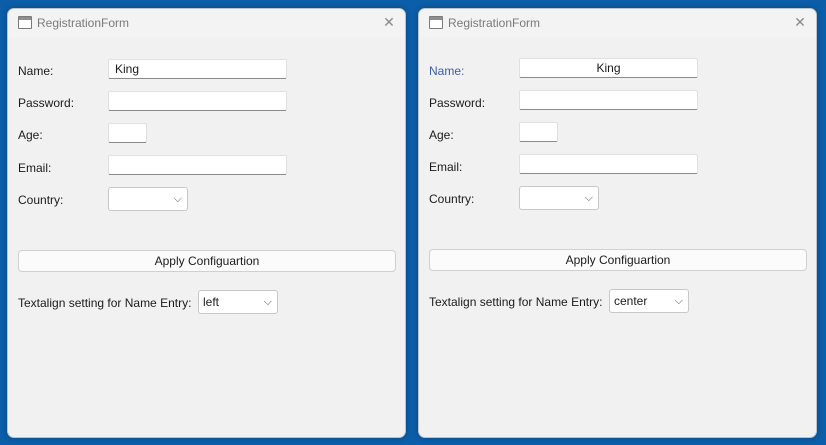 Image resolution: width=826 pixels, height=445 pixels. Describe the element at coordinates (238, 302) in the screenshot. I see `textalign-select: left ⌵` at that location.